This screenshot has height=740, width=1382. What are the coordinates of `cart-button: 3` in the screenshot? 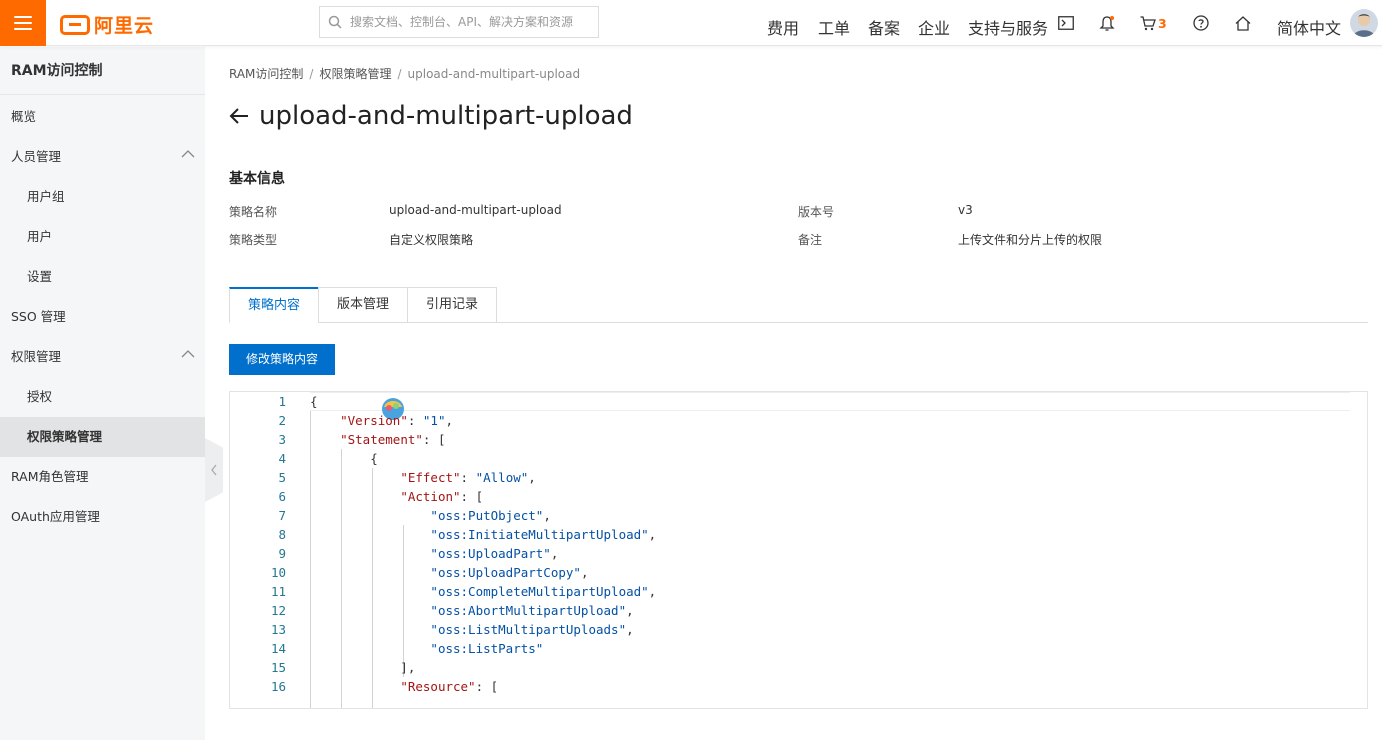 It's located at (1155, 23).